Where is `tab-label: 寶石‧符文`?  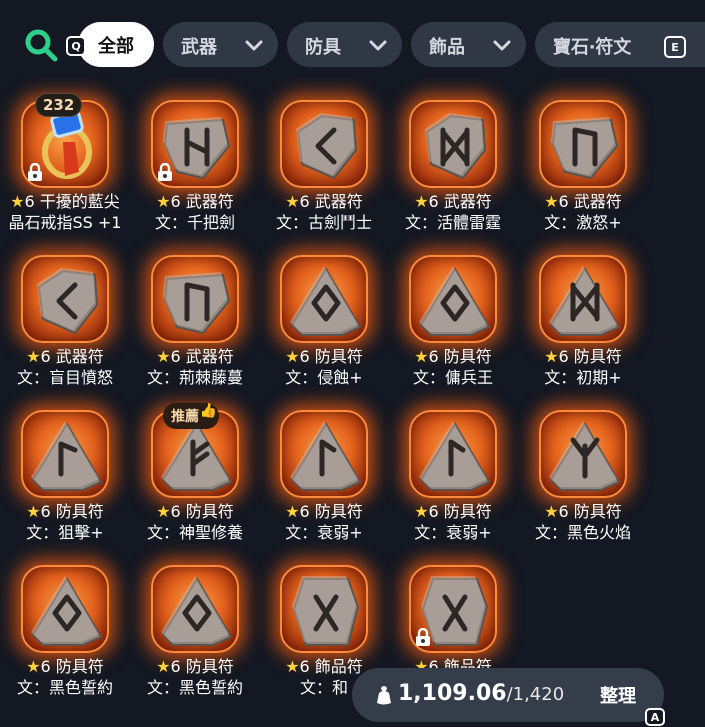
tab-label: 寶石‧符文 is located at coordinates (592, 47).